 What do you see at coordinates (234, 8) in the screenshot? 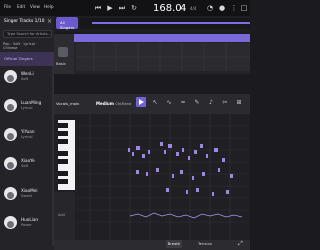
I see `more-icon: ⋮` at bounding box center [234, 8].